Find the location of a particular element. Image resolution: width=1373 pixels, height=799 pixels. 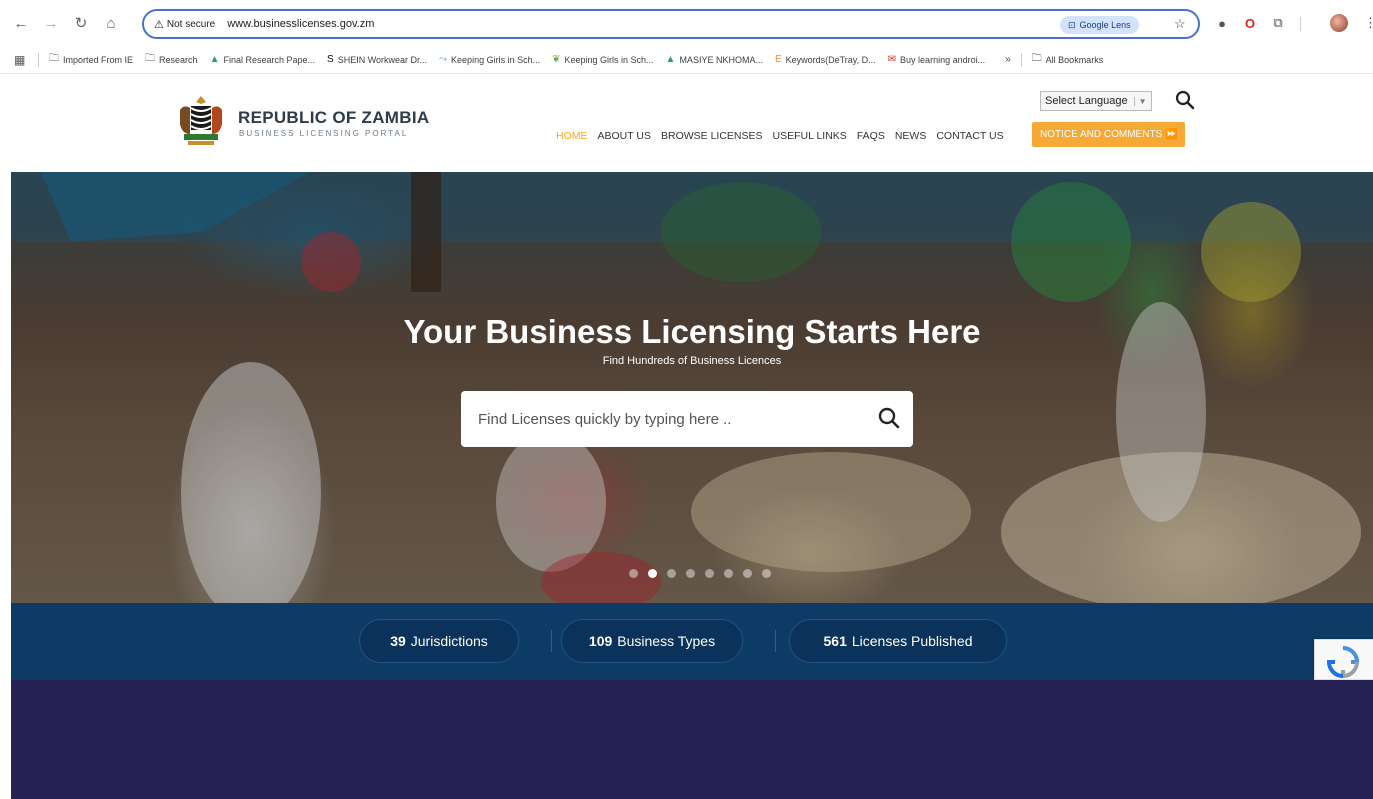

all-bookmarks-folder: 🗀 All Bookmarks is located at coordinates (1068, 59).